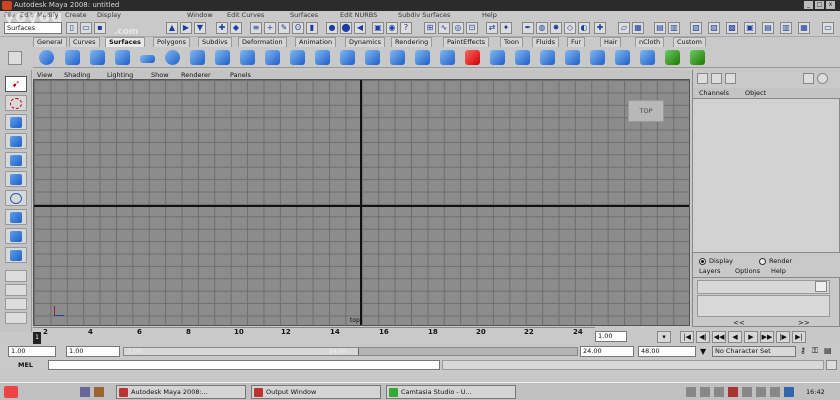  What do you see at coordinates (350, 351) in the screenshot?
I see `range-slider: 1.00 24.00` at bounding box center [350, 351].